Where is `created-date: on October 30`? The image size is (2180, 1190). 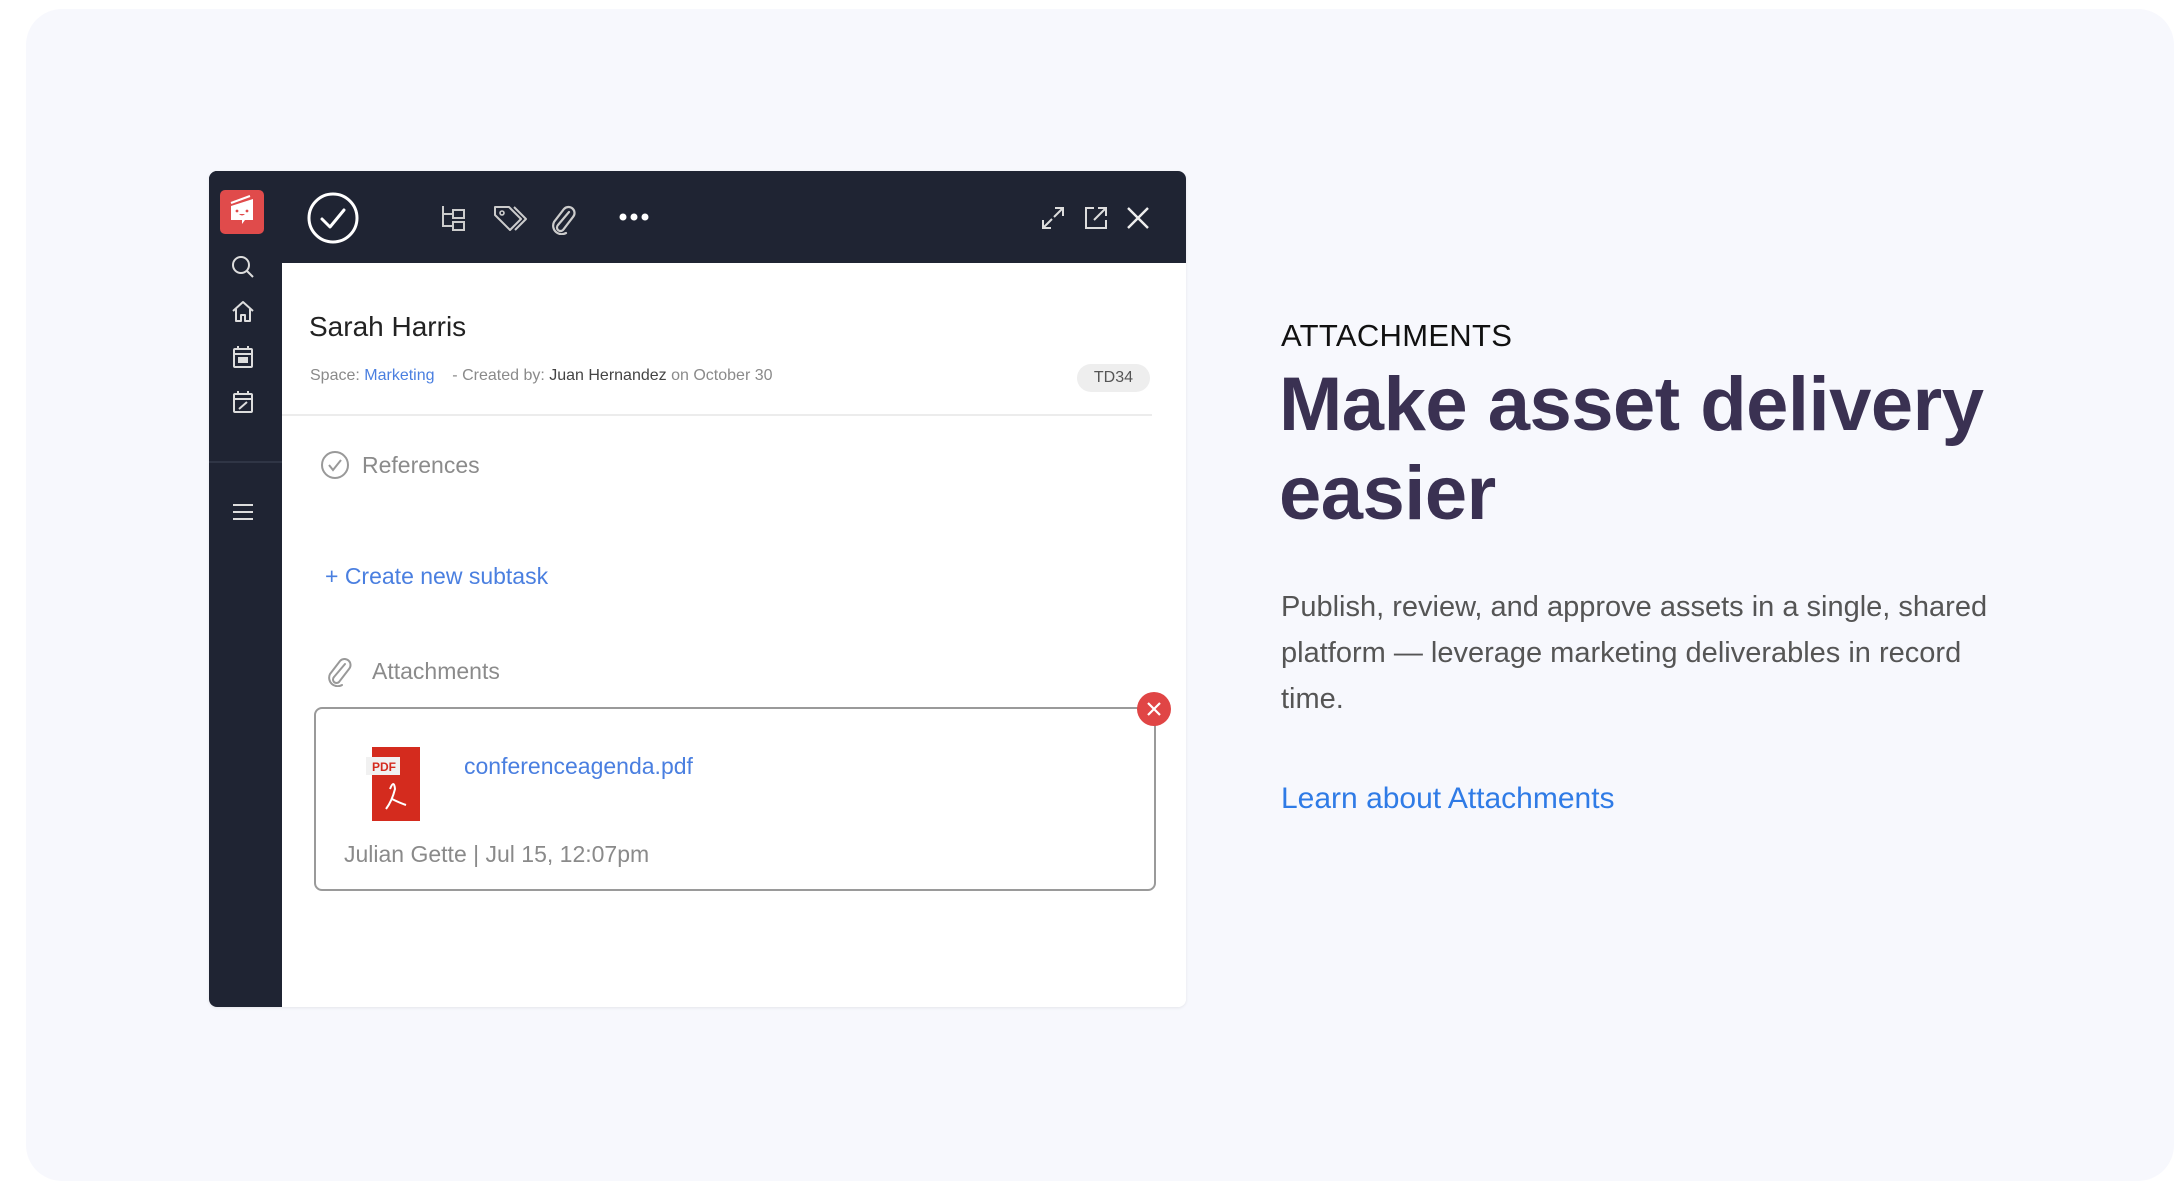 created-date: on October 30 is located at coordinates (722, 375).